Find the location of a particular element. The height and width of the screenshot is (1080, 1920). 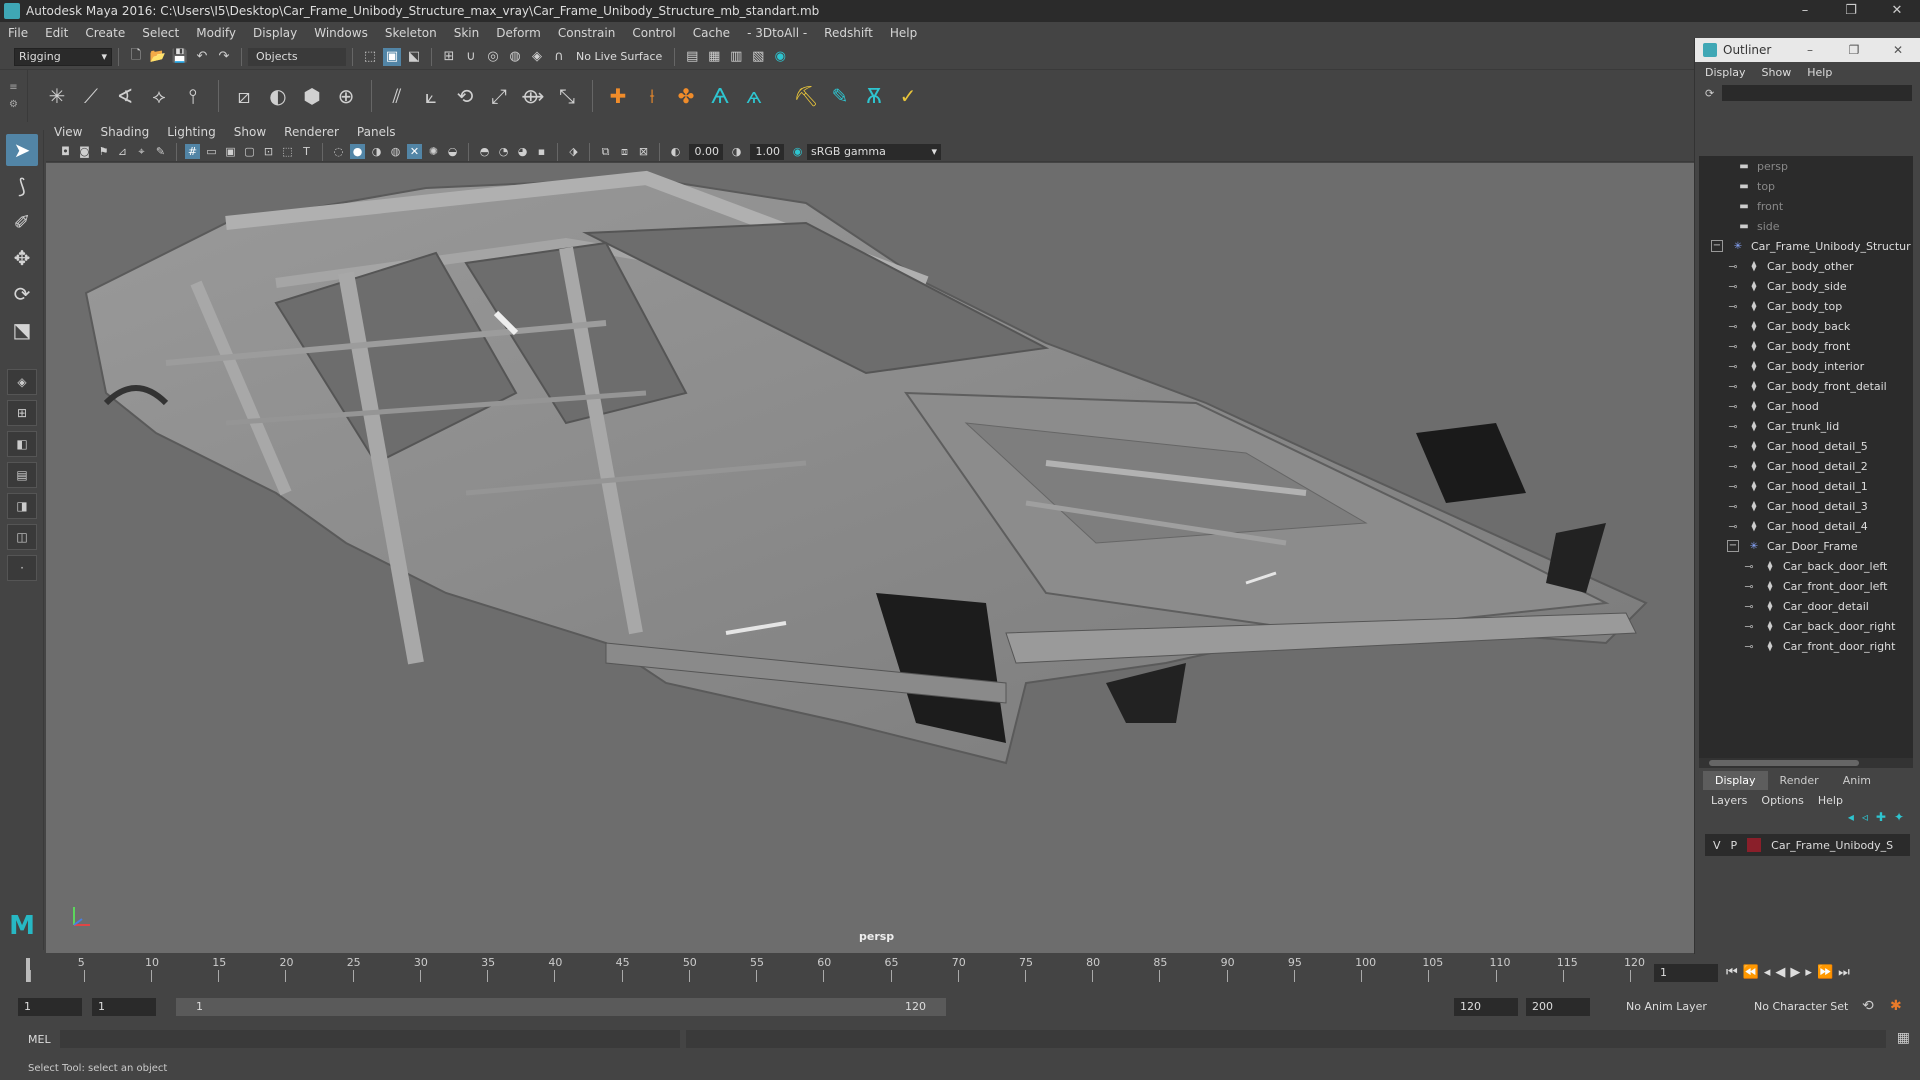

menu-create: Create is located at coordinates (105, 33).